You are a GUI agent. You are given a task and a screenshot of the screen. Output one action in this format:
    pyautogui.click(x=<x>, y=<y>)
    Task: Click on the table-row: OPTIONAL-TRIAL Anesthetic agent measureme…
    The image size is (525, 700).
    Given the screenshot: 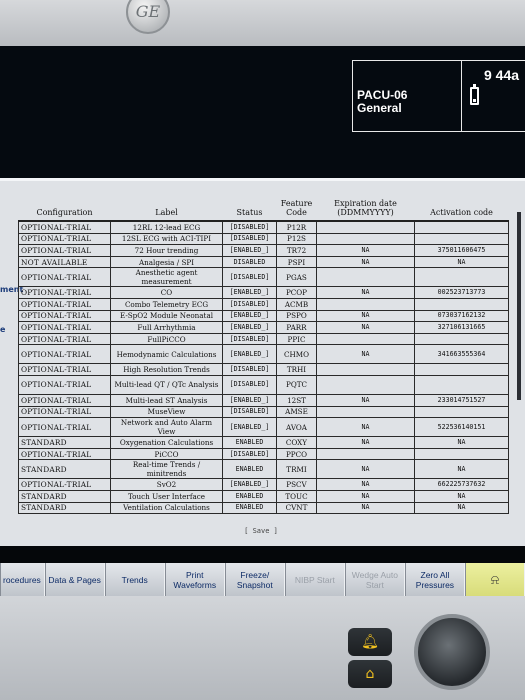 What is the action you would take?
    pyautogui.click(x=263, y=277)
    